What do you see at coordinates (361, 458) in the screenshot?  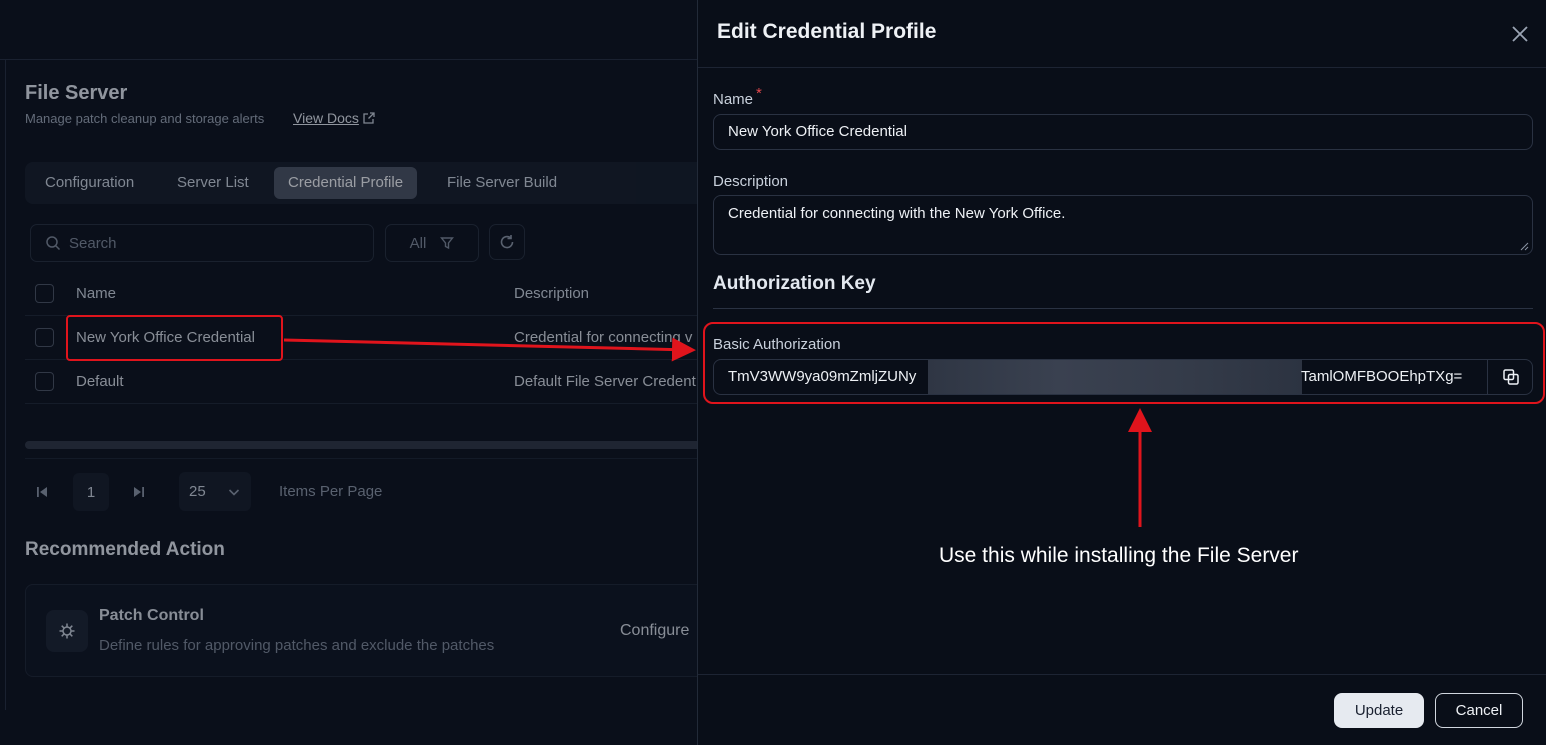 I see `pagination-divider` at bounding box center [361, 458].